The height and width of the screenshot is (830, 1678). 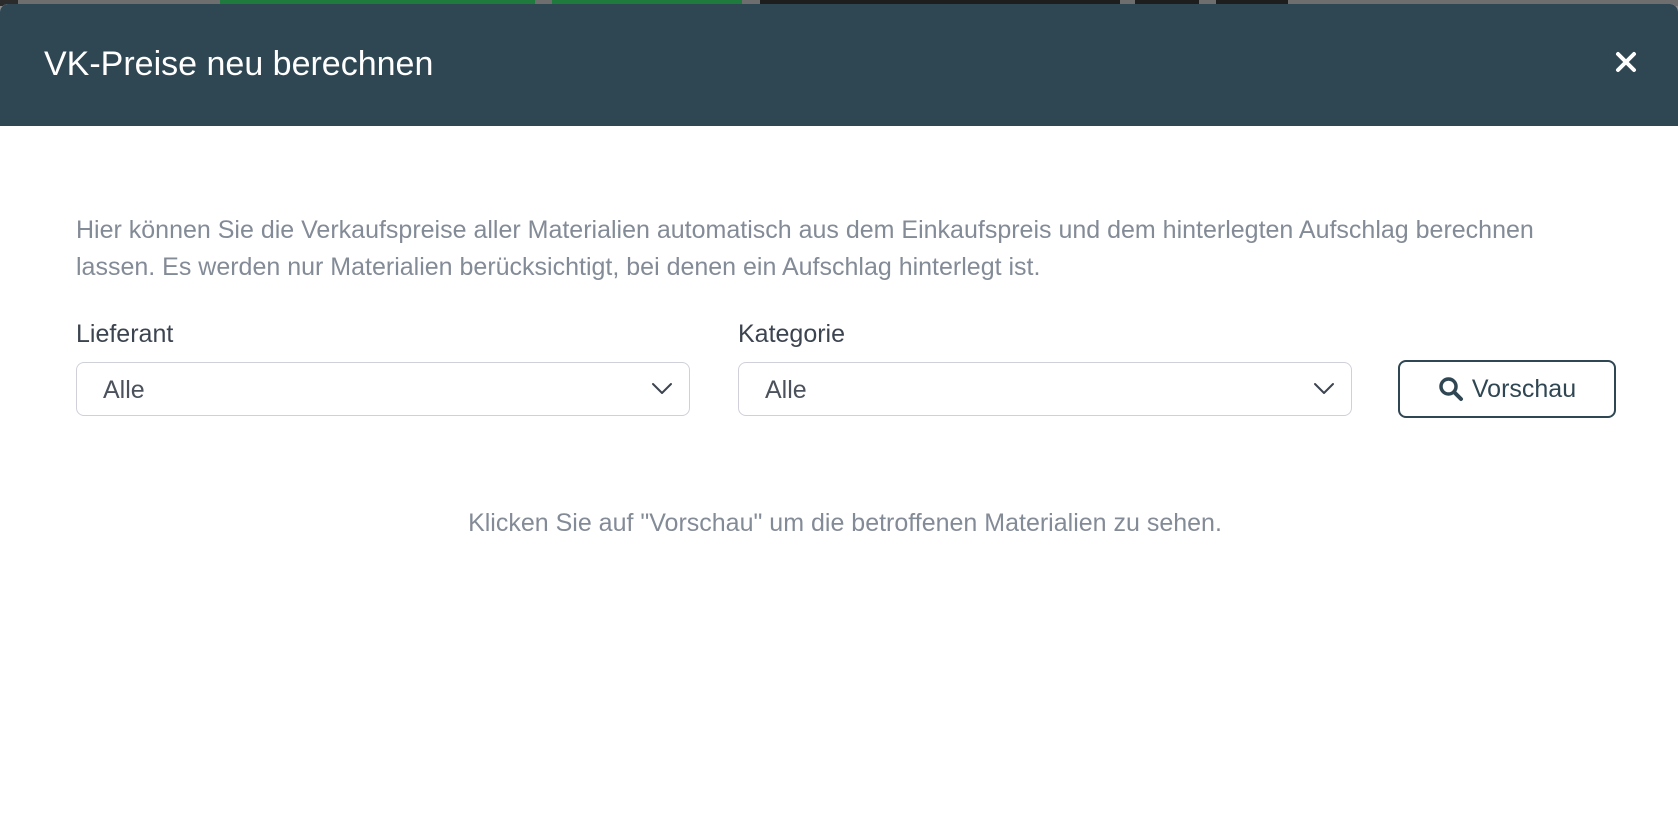 What do you see at coordinates (839, 65) in the screenshot?
I see `dialog-header: VK-Preise neu berechnen` at bounding box center [839, 65].